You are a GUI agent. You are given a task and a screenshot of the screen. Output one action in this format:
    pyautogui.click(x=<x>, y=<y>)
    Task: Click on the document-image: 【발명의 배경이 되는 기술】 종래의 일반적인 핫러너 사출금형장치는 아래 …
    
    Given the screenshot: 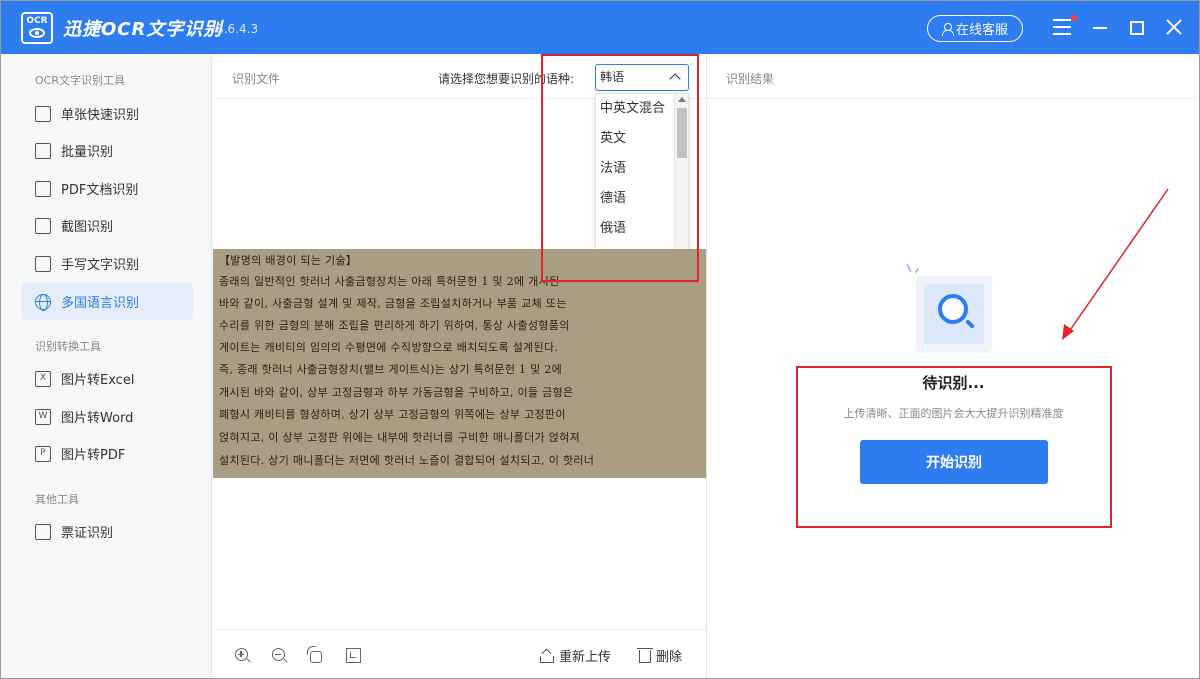 What is the action you would take?
    pyautogui.click(x=459, y=363)
    